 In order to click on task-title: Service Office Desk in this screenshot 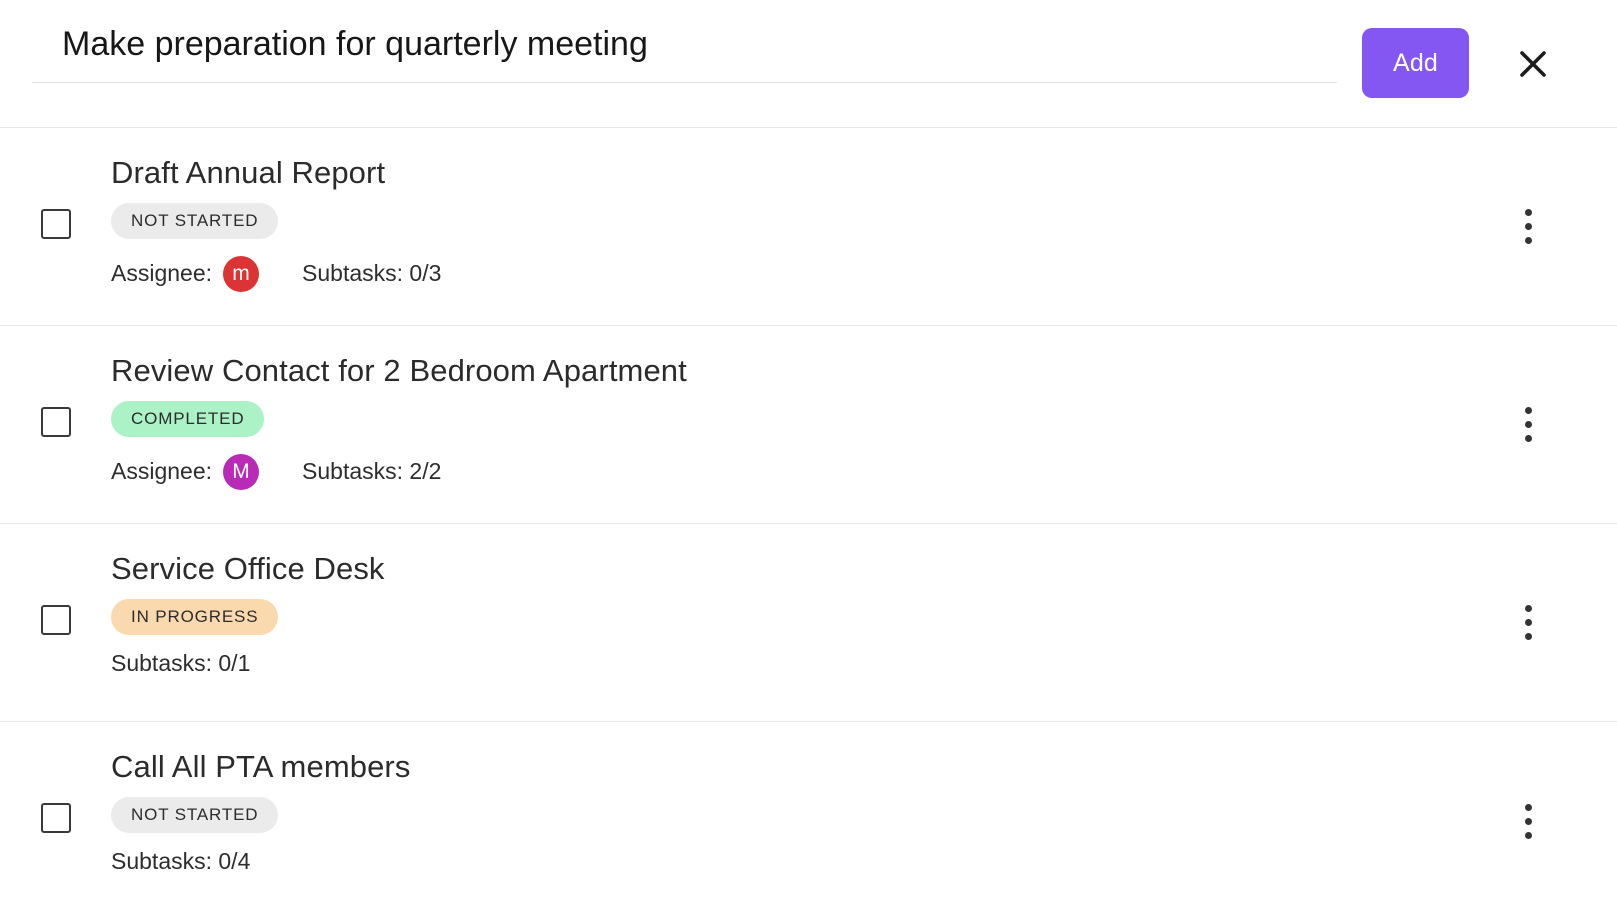, I will do `click(248, 568)`.